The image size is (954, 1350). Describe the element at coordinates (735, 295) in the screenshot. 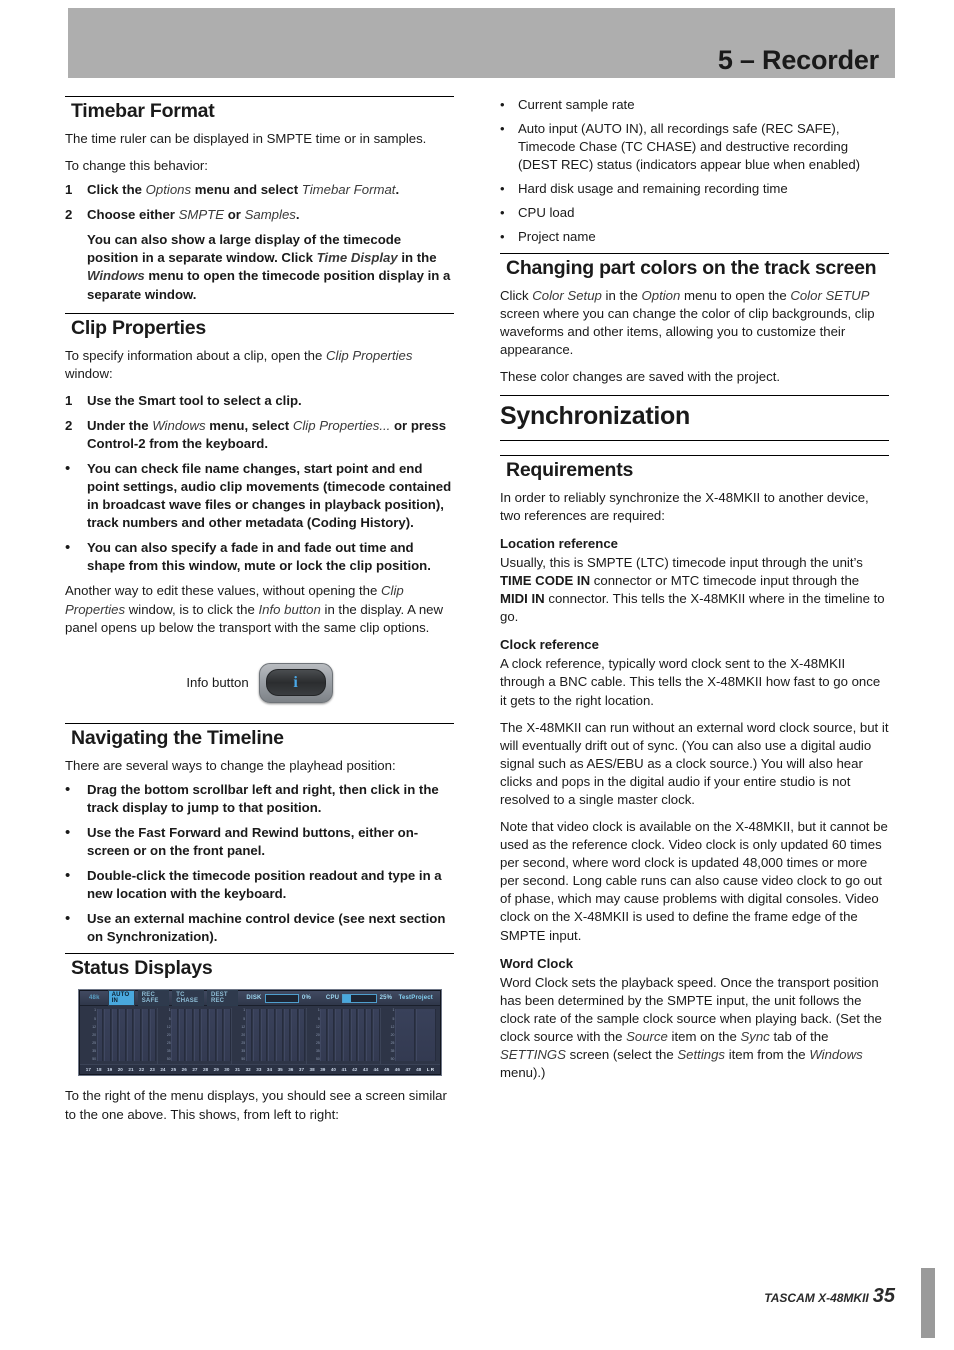

I see `text-run: menu to open the` at that location.